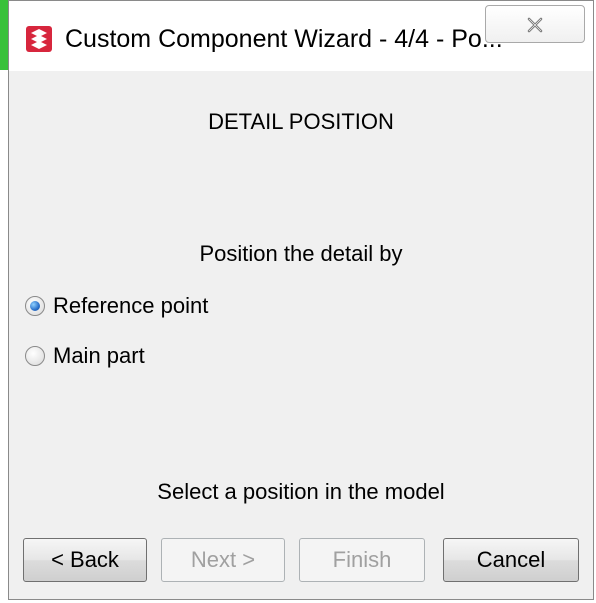  I want to click on finish-button: Finish, so click(362, 560).